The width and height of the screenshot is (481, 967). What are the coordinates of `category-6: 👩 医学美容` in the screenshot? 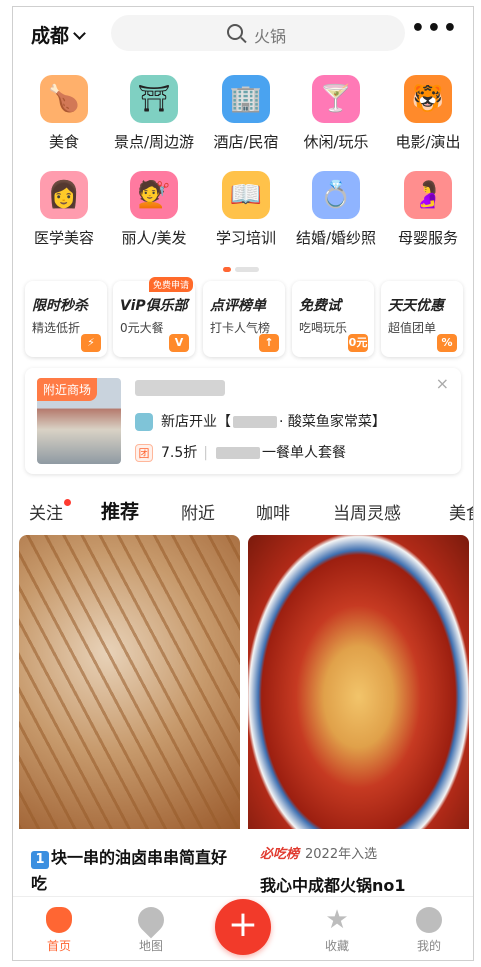 It's located at (64, 209).